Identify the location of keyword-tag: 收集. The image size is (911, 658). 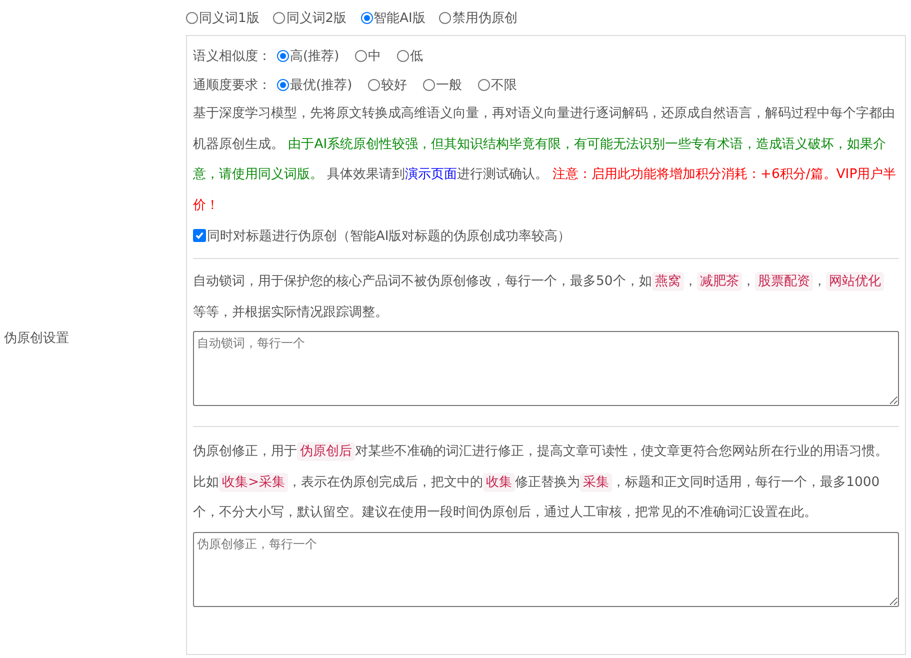
(499, 482).